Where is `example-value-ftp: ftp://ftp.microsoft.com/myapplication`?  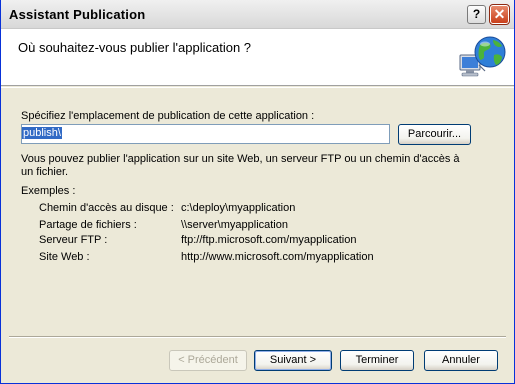 example-value-ftp: ftp://ftp.microsoft.com/myapplication is located at coordinates (269, 240).